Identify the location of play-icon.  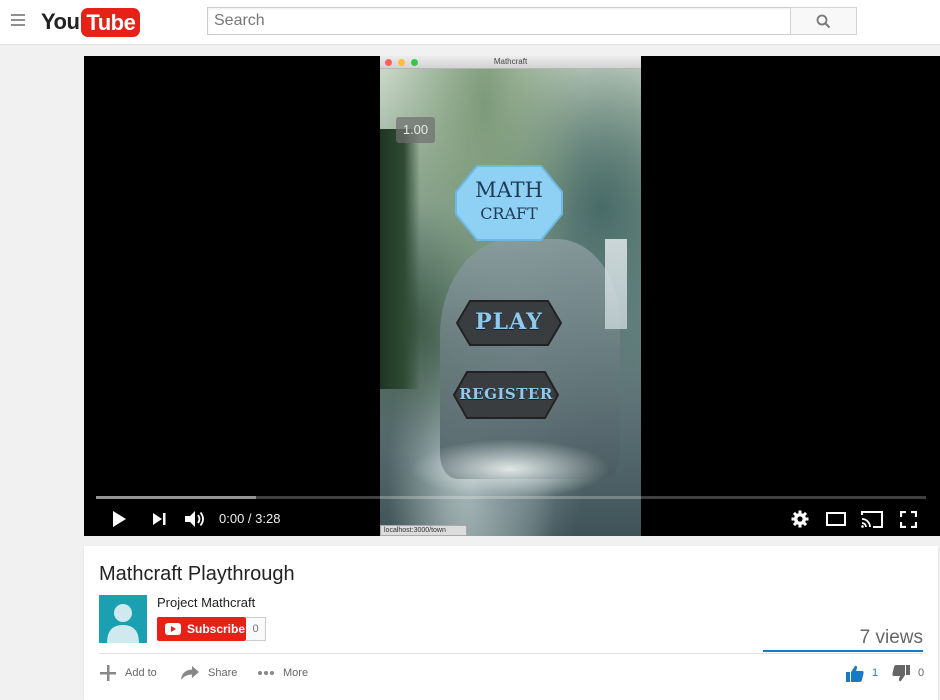
(119, 519).